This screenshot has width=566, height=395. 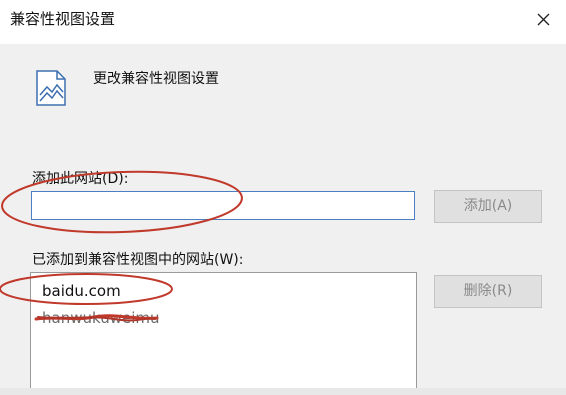 I want to click on add-site-label: 添加此网站(D):, so click(x=80, y=179).